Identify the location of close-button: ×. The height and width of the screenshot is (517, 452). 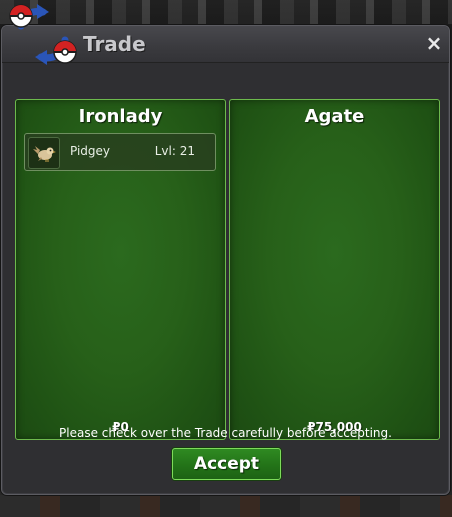
(434, 43).